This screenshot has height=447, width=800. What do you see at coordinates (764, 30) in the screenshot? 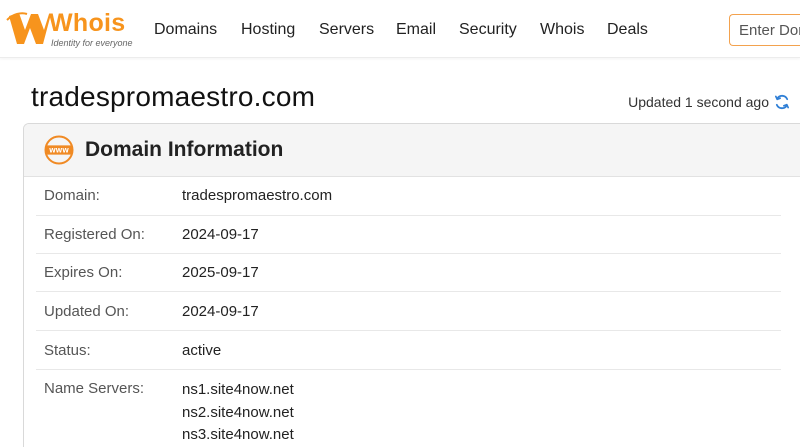
I see `domain-search-input` at bounding box center [764, 30].